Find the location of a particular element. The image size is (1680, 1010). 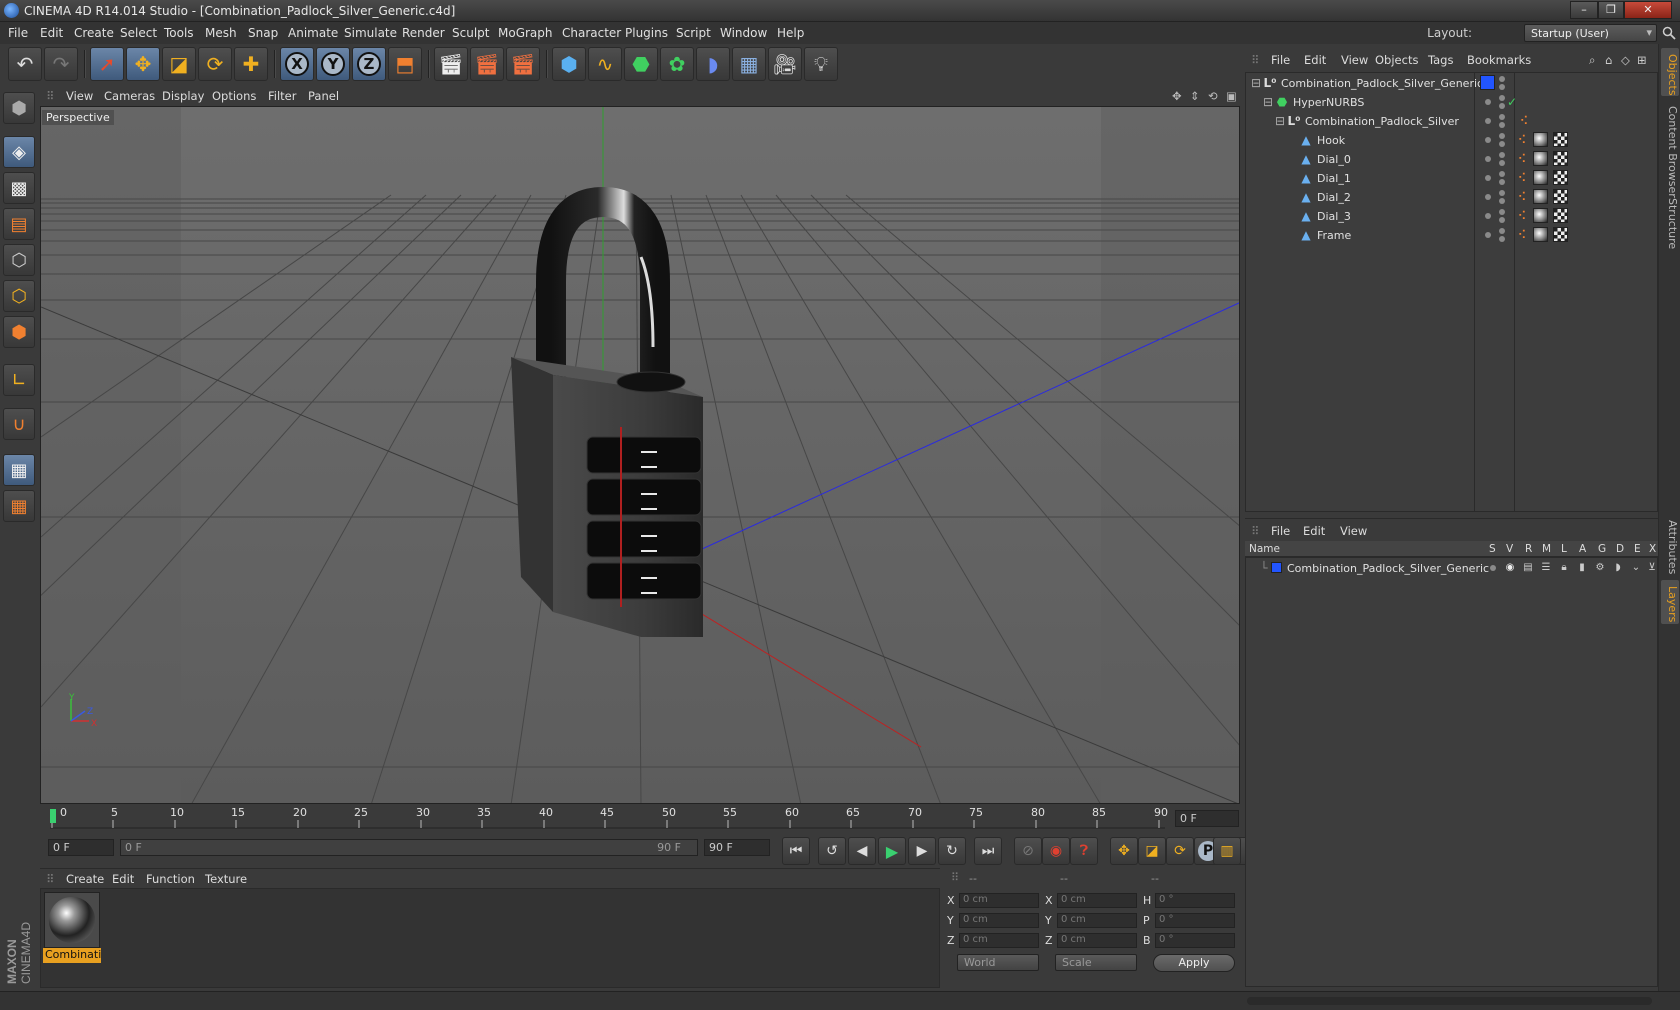

menu-mograph: MoGraph is located at coordinates (525, 33).